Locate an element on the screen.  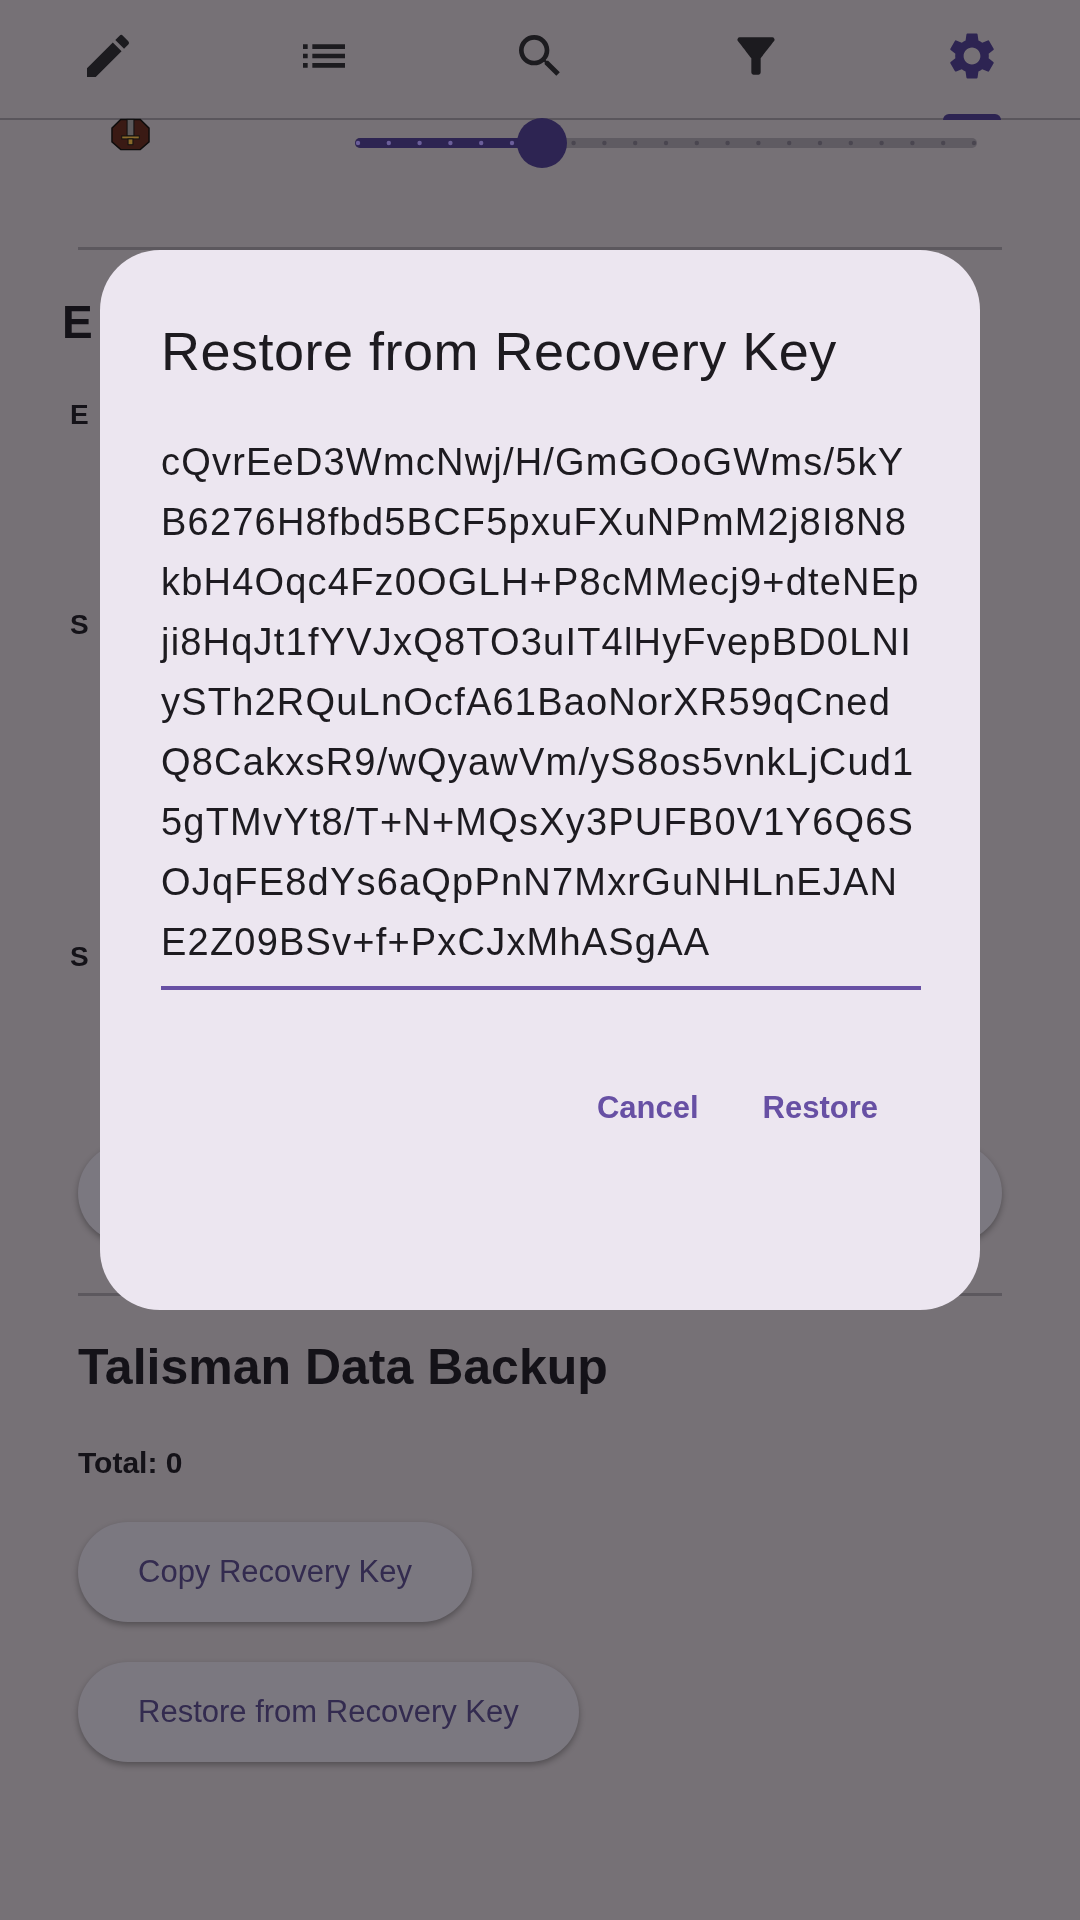
slider-thumb is located at coordinates (541, 143).